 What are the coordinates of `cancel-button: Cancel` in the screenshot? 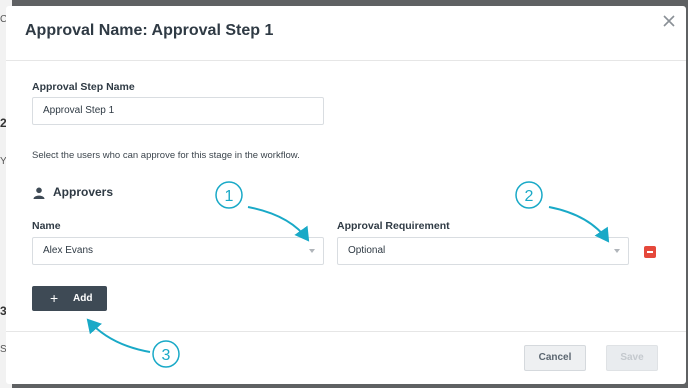 It's located at (555, 358).